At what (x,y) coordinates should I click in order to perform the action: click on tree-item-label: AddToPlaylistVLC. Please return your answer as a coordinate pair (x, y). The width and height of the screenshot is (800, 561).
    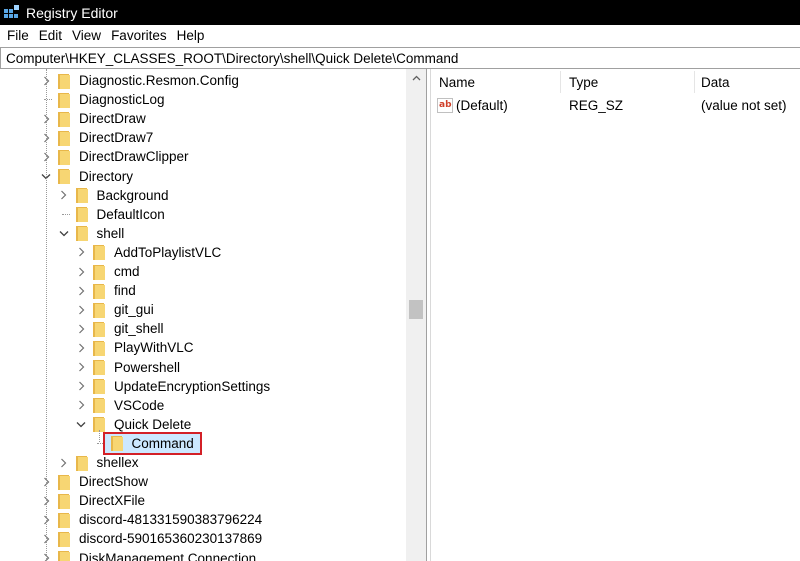
    Looking at the image, I should click on (168, 252).